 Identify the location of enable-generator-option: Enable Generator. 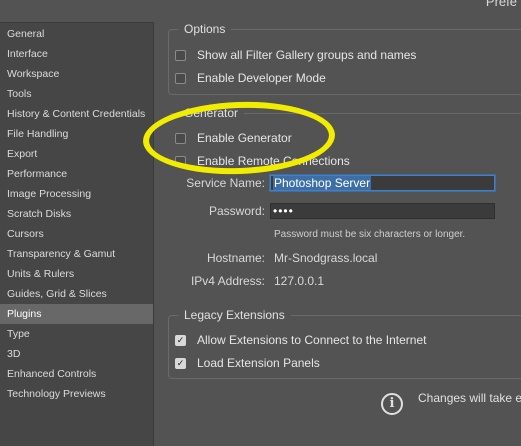
(233, 138).